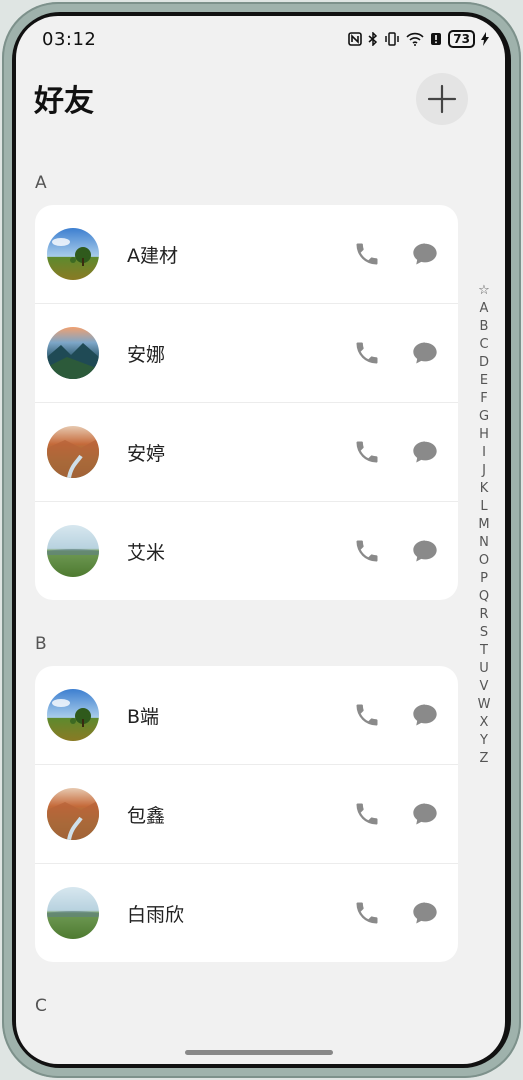  What do you see at coordinates (415, 39) in the screenshot?
I see `wifi-icon` at bounding box center [415, 39].